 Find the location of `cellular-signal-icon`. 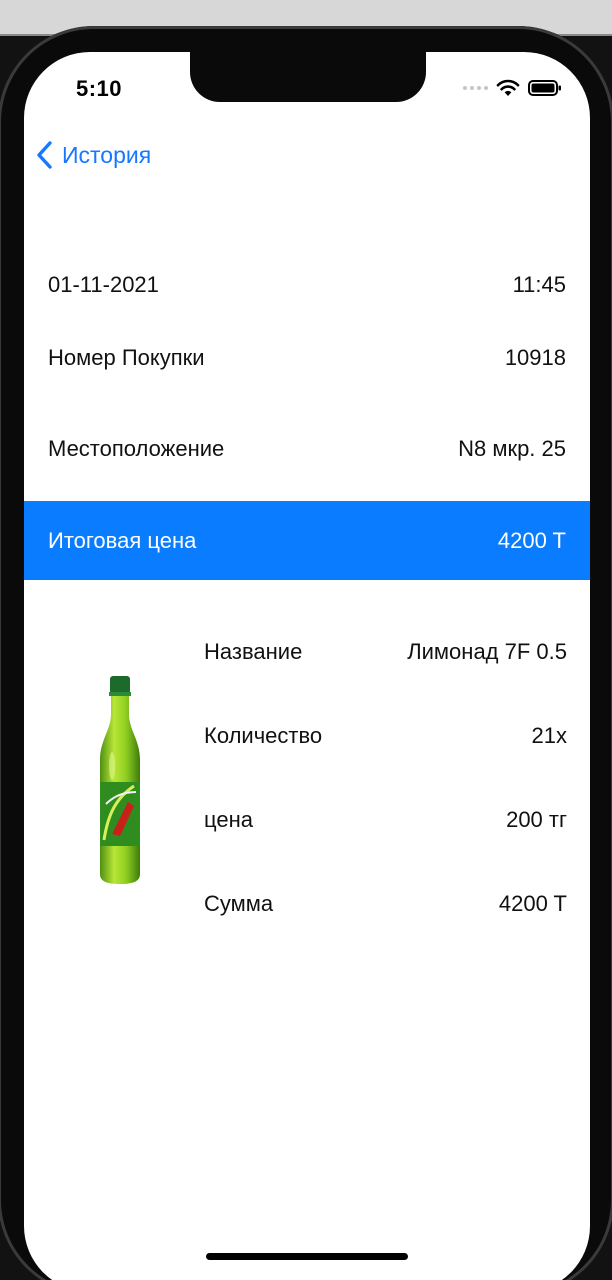

cellular-signal-icon is located at coordinates (475, 88).